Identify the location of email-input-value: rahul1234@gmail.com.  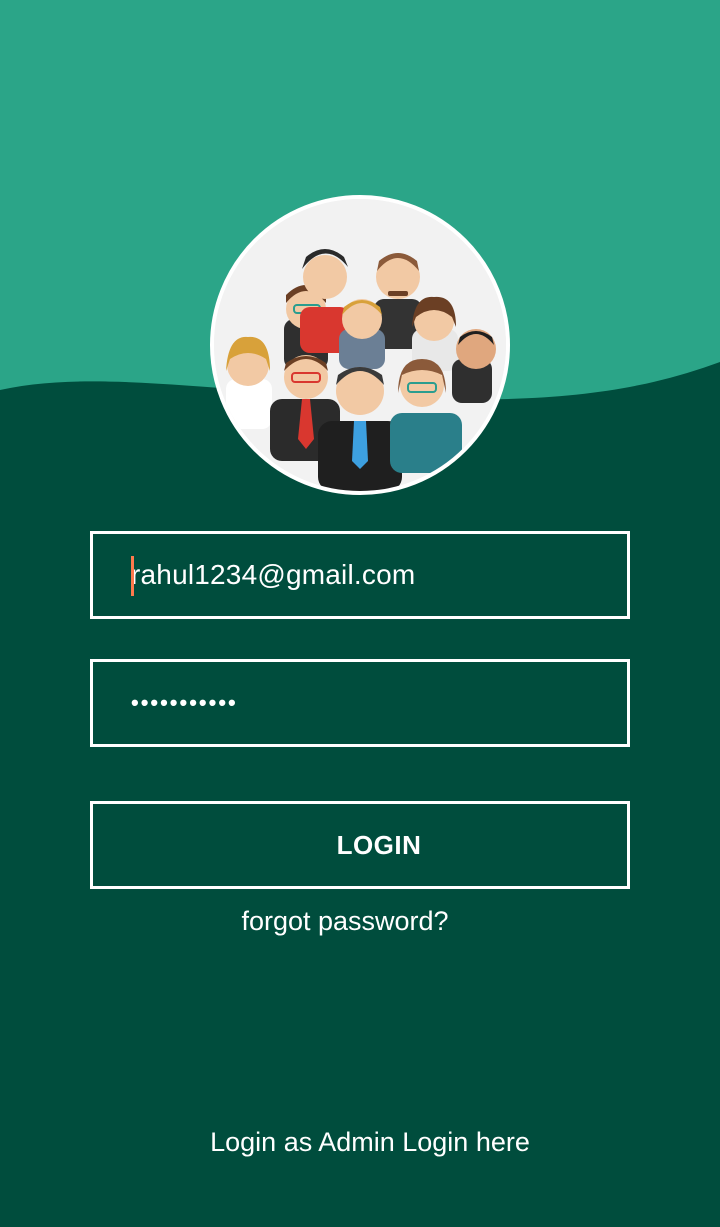
(273, 574).